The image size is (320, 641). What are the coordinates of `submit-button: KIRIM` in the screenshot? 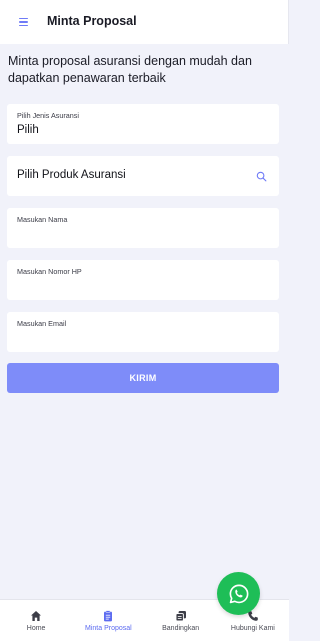 It's located at (143, 378).